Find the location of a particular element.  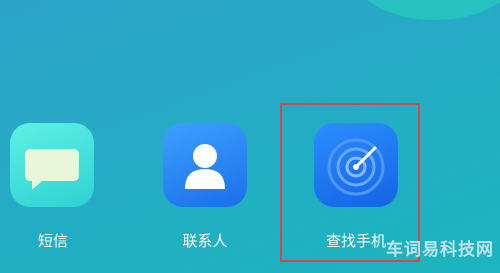

wallpaper-shape is located at coordinates (425, 10).